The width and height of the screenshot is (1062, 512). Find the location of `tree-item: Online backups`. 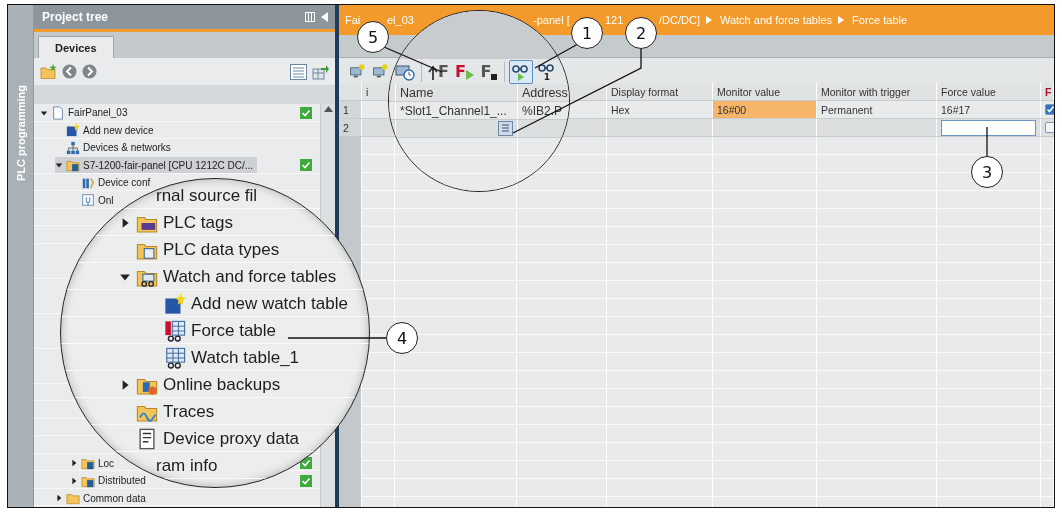

tree-item: Online backups is located at coordinates (200, 384).